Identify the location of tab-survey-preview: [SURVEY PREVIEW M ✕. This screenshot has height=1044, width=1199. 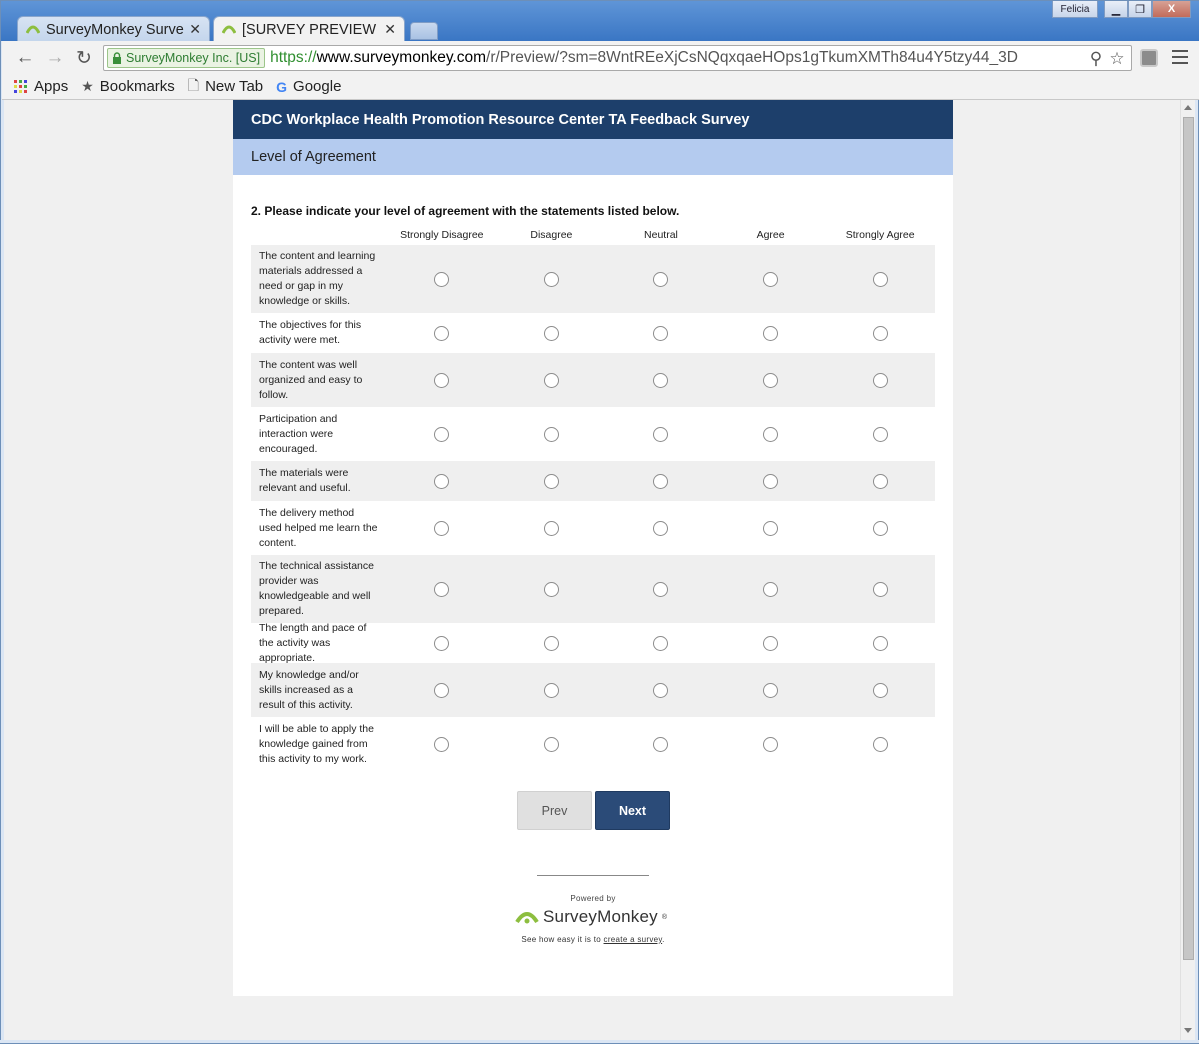
(309, 29).